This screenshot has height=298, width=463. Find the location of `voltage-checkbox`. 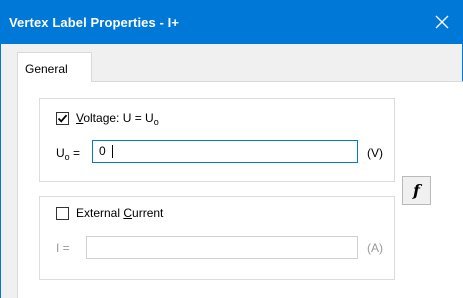

voltage-checkbox is located at coordinates (62, 118).